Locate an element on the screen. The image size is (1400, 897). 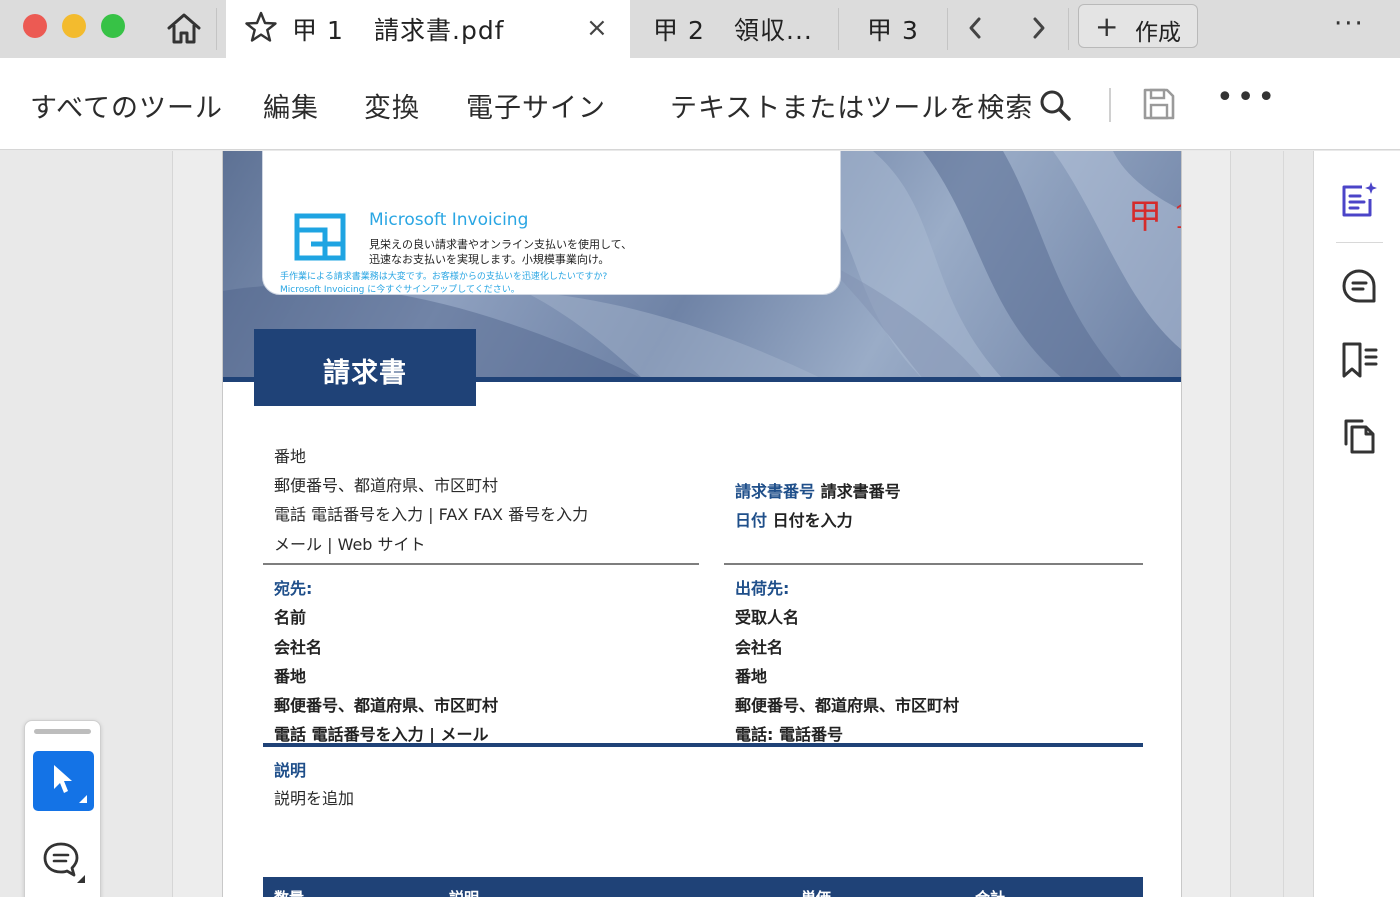
promo-line-1: 見栄えの良い請求書やオンライン支払いを使用して、 is located at coordinates (501, 244).